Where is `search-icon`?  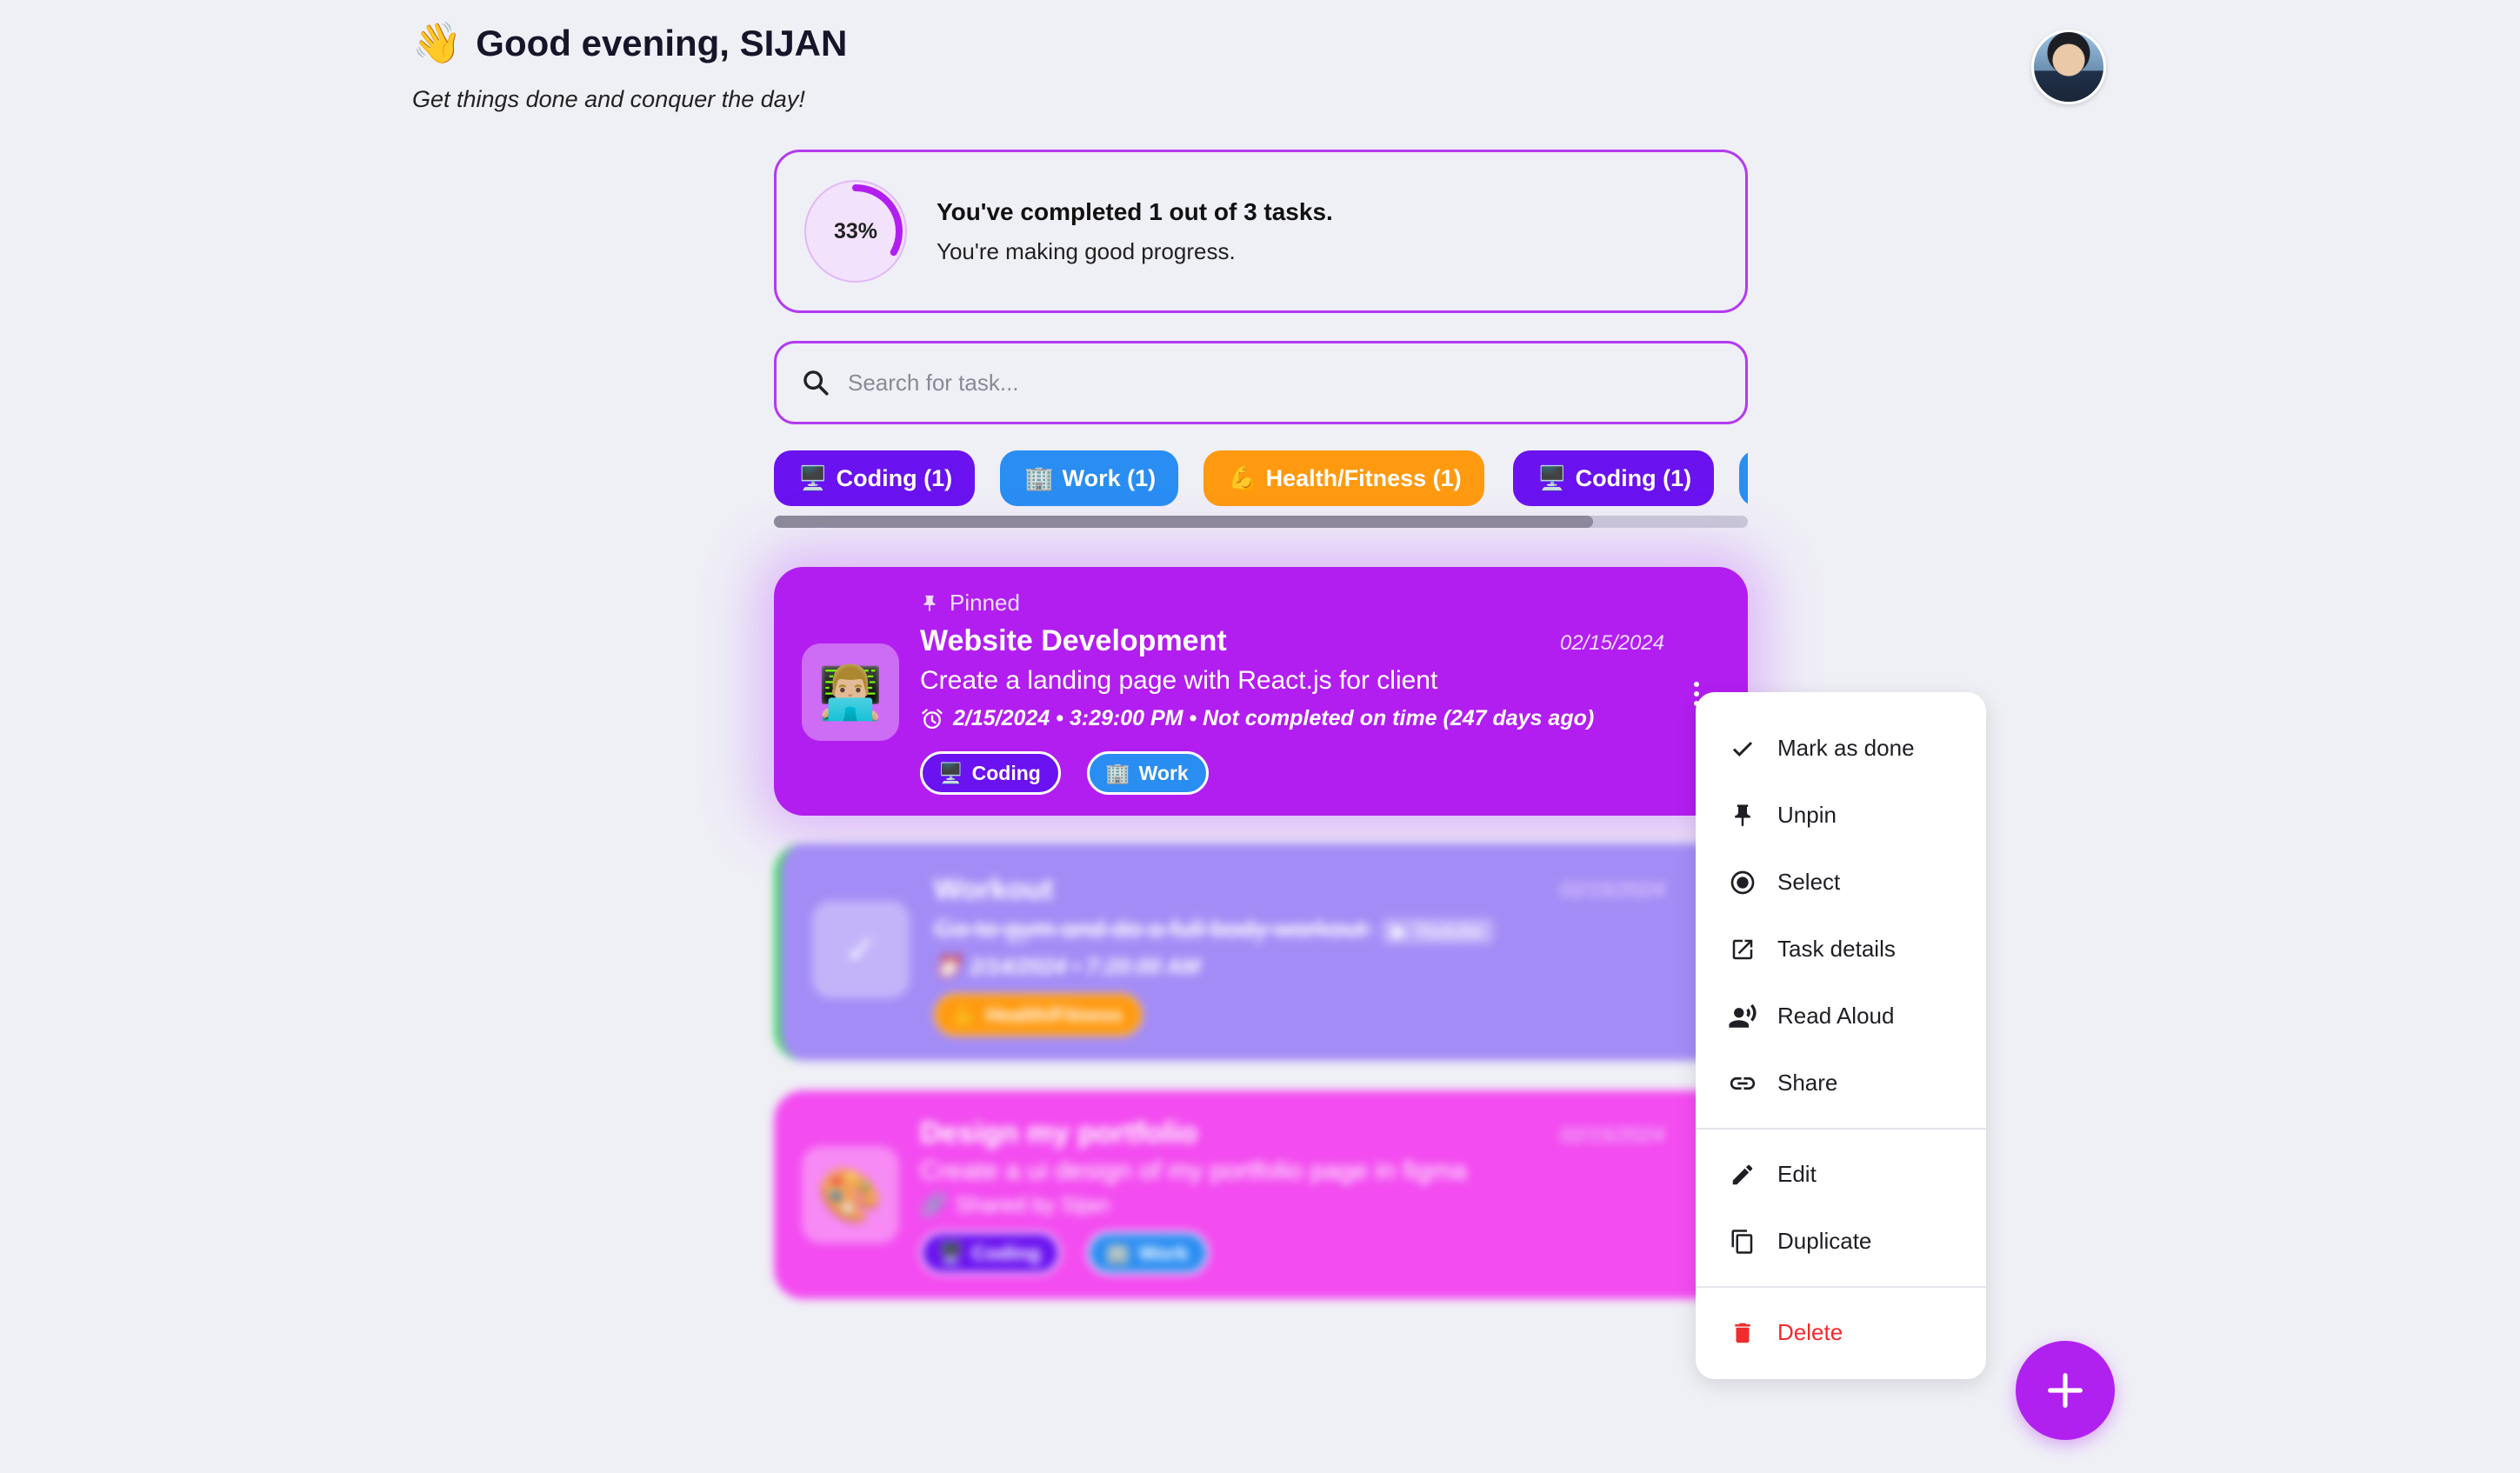
search-icon is located at coordinates (816, 383).